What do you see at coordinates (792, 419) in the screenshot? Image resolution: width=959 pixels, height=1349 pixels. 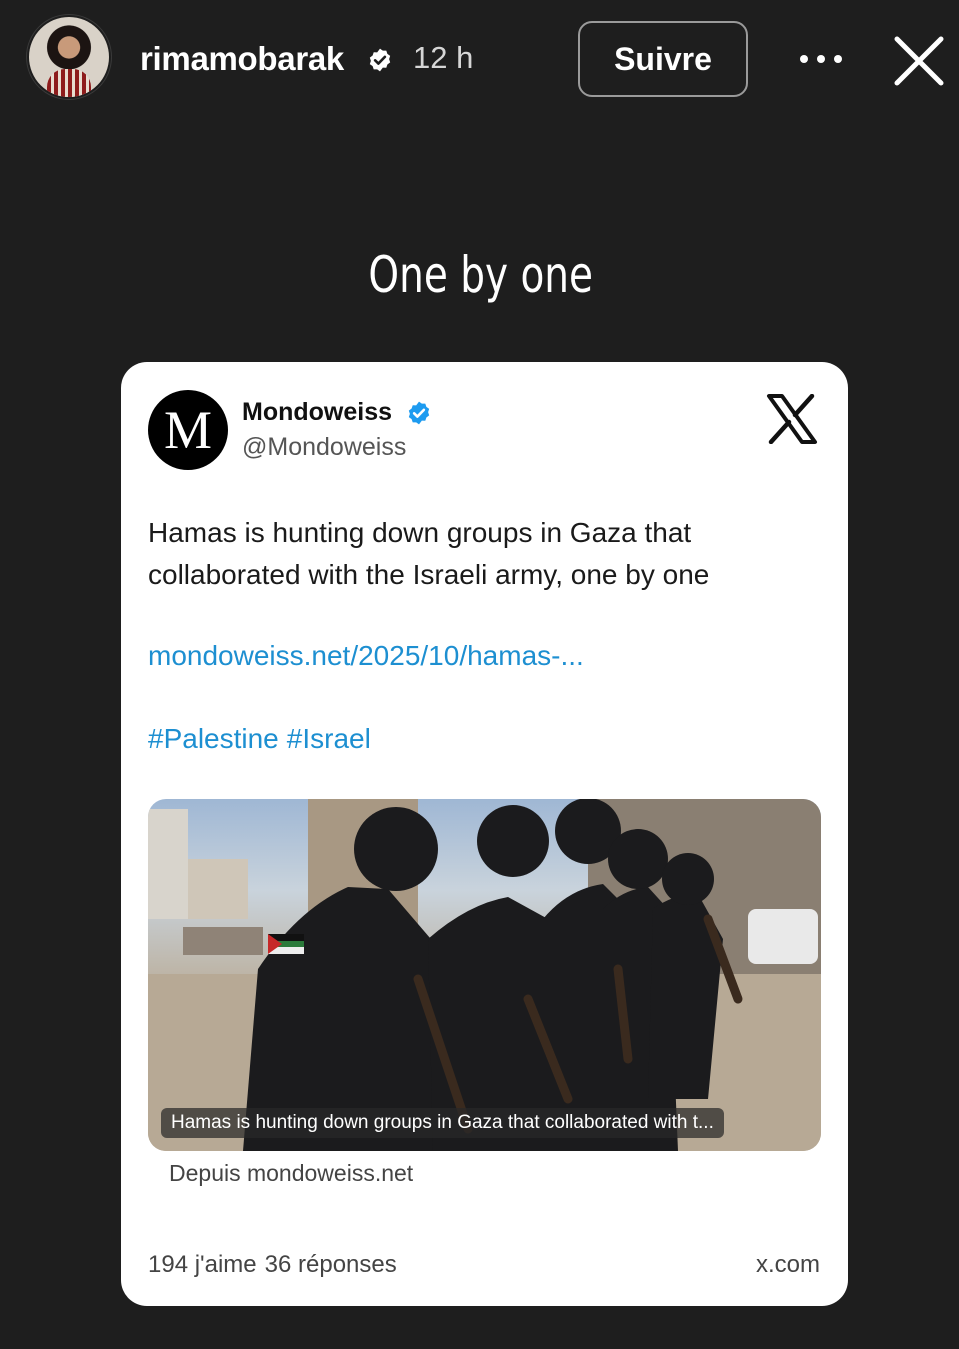 I see `x-logo-icon` at bounding box center [792, 419].